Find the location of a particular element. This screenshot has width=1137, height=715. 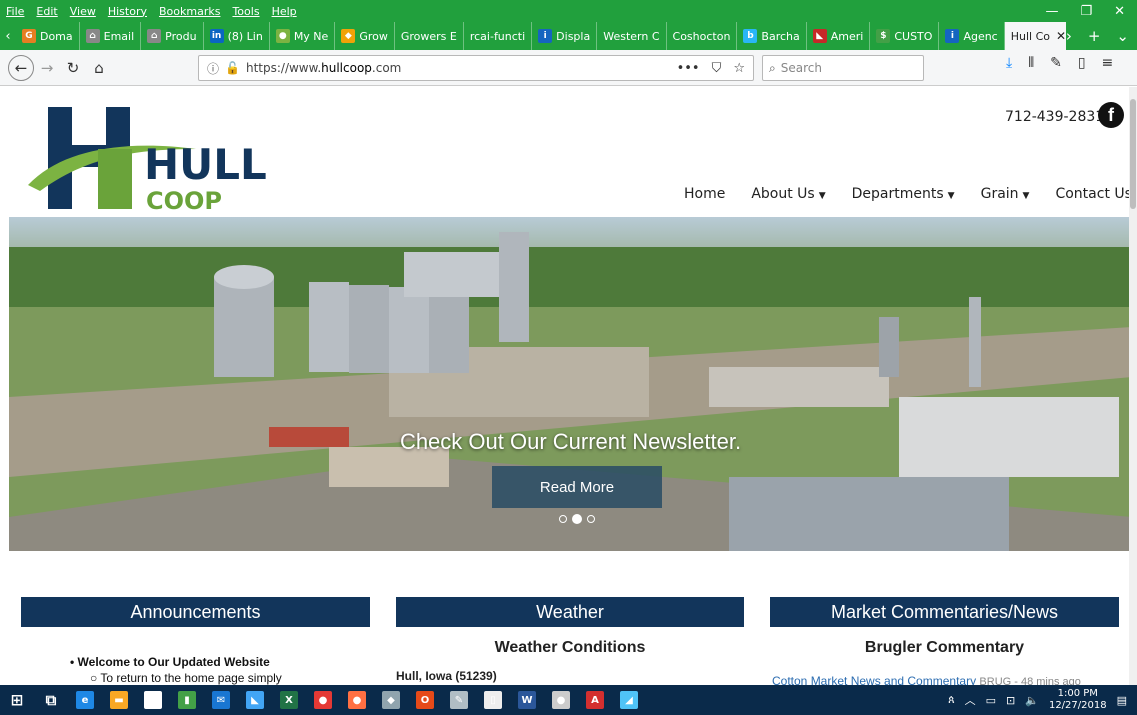

tab-list-chevron-down-icon: ⌄ is located at coordinates (1122, 36).